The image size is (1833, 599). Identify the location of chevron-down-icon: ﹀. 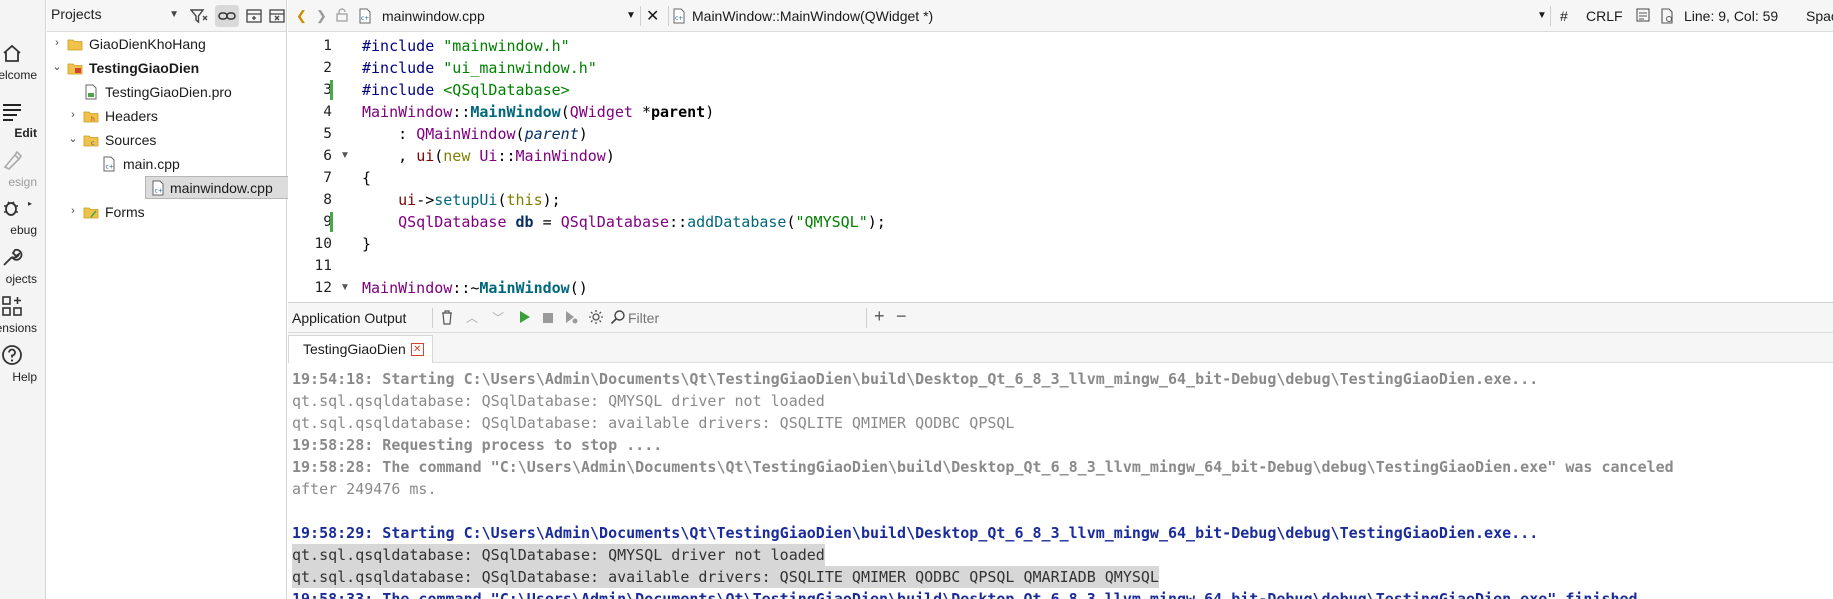
(498, 317).